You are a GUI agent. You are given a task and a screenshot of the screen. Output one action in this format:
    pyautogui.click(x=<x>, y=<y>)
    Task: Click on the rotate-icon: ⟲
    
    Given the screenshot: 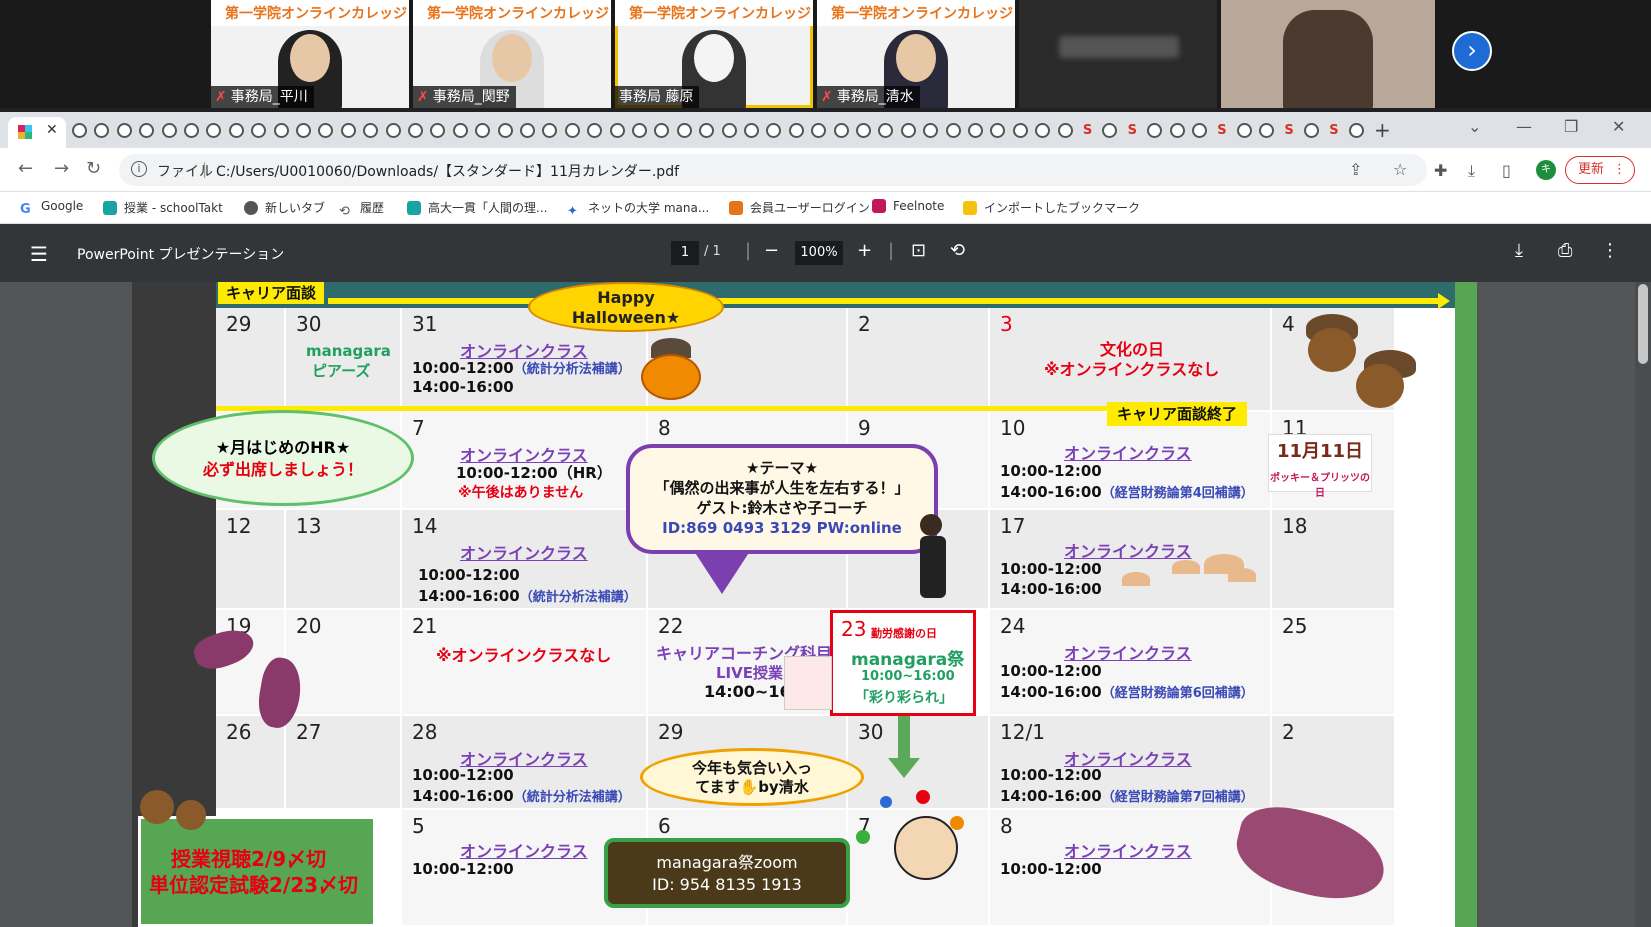 What is the action you would take?
    pyautogui.click(x=957, y=250)
    